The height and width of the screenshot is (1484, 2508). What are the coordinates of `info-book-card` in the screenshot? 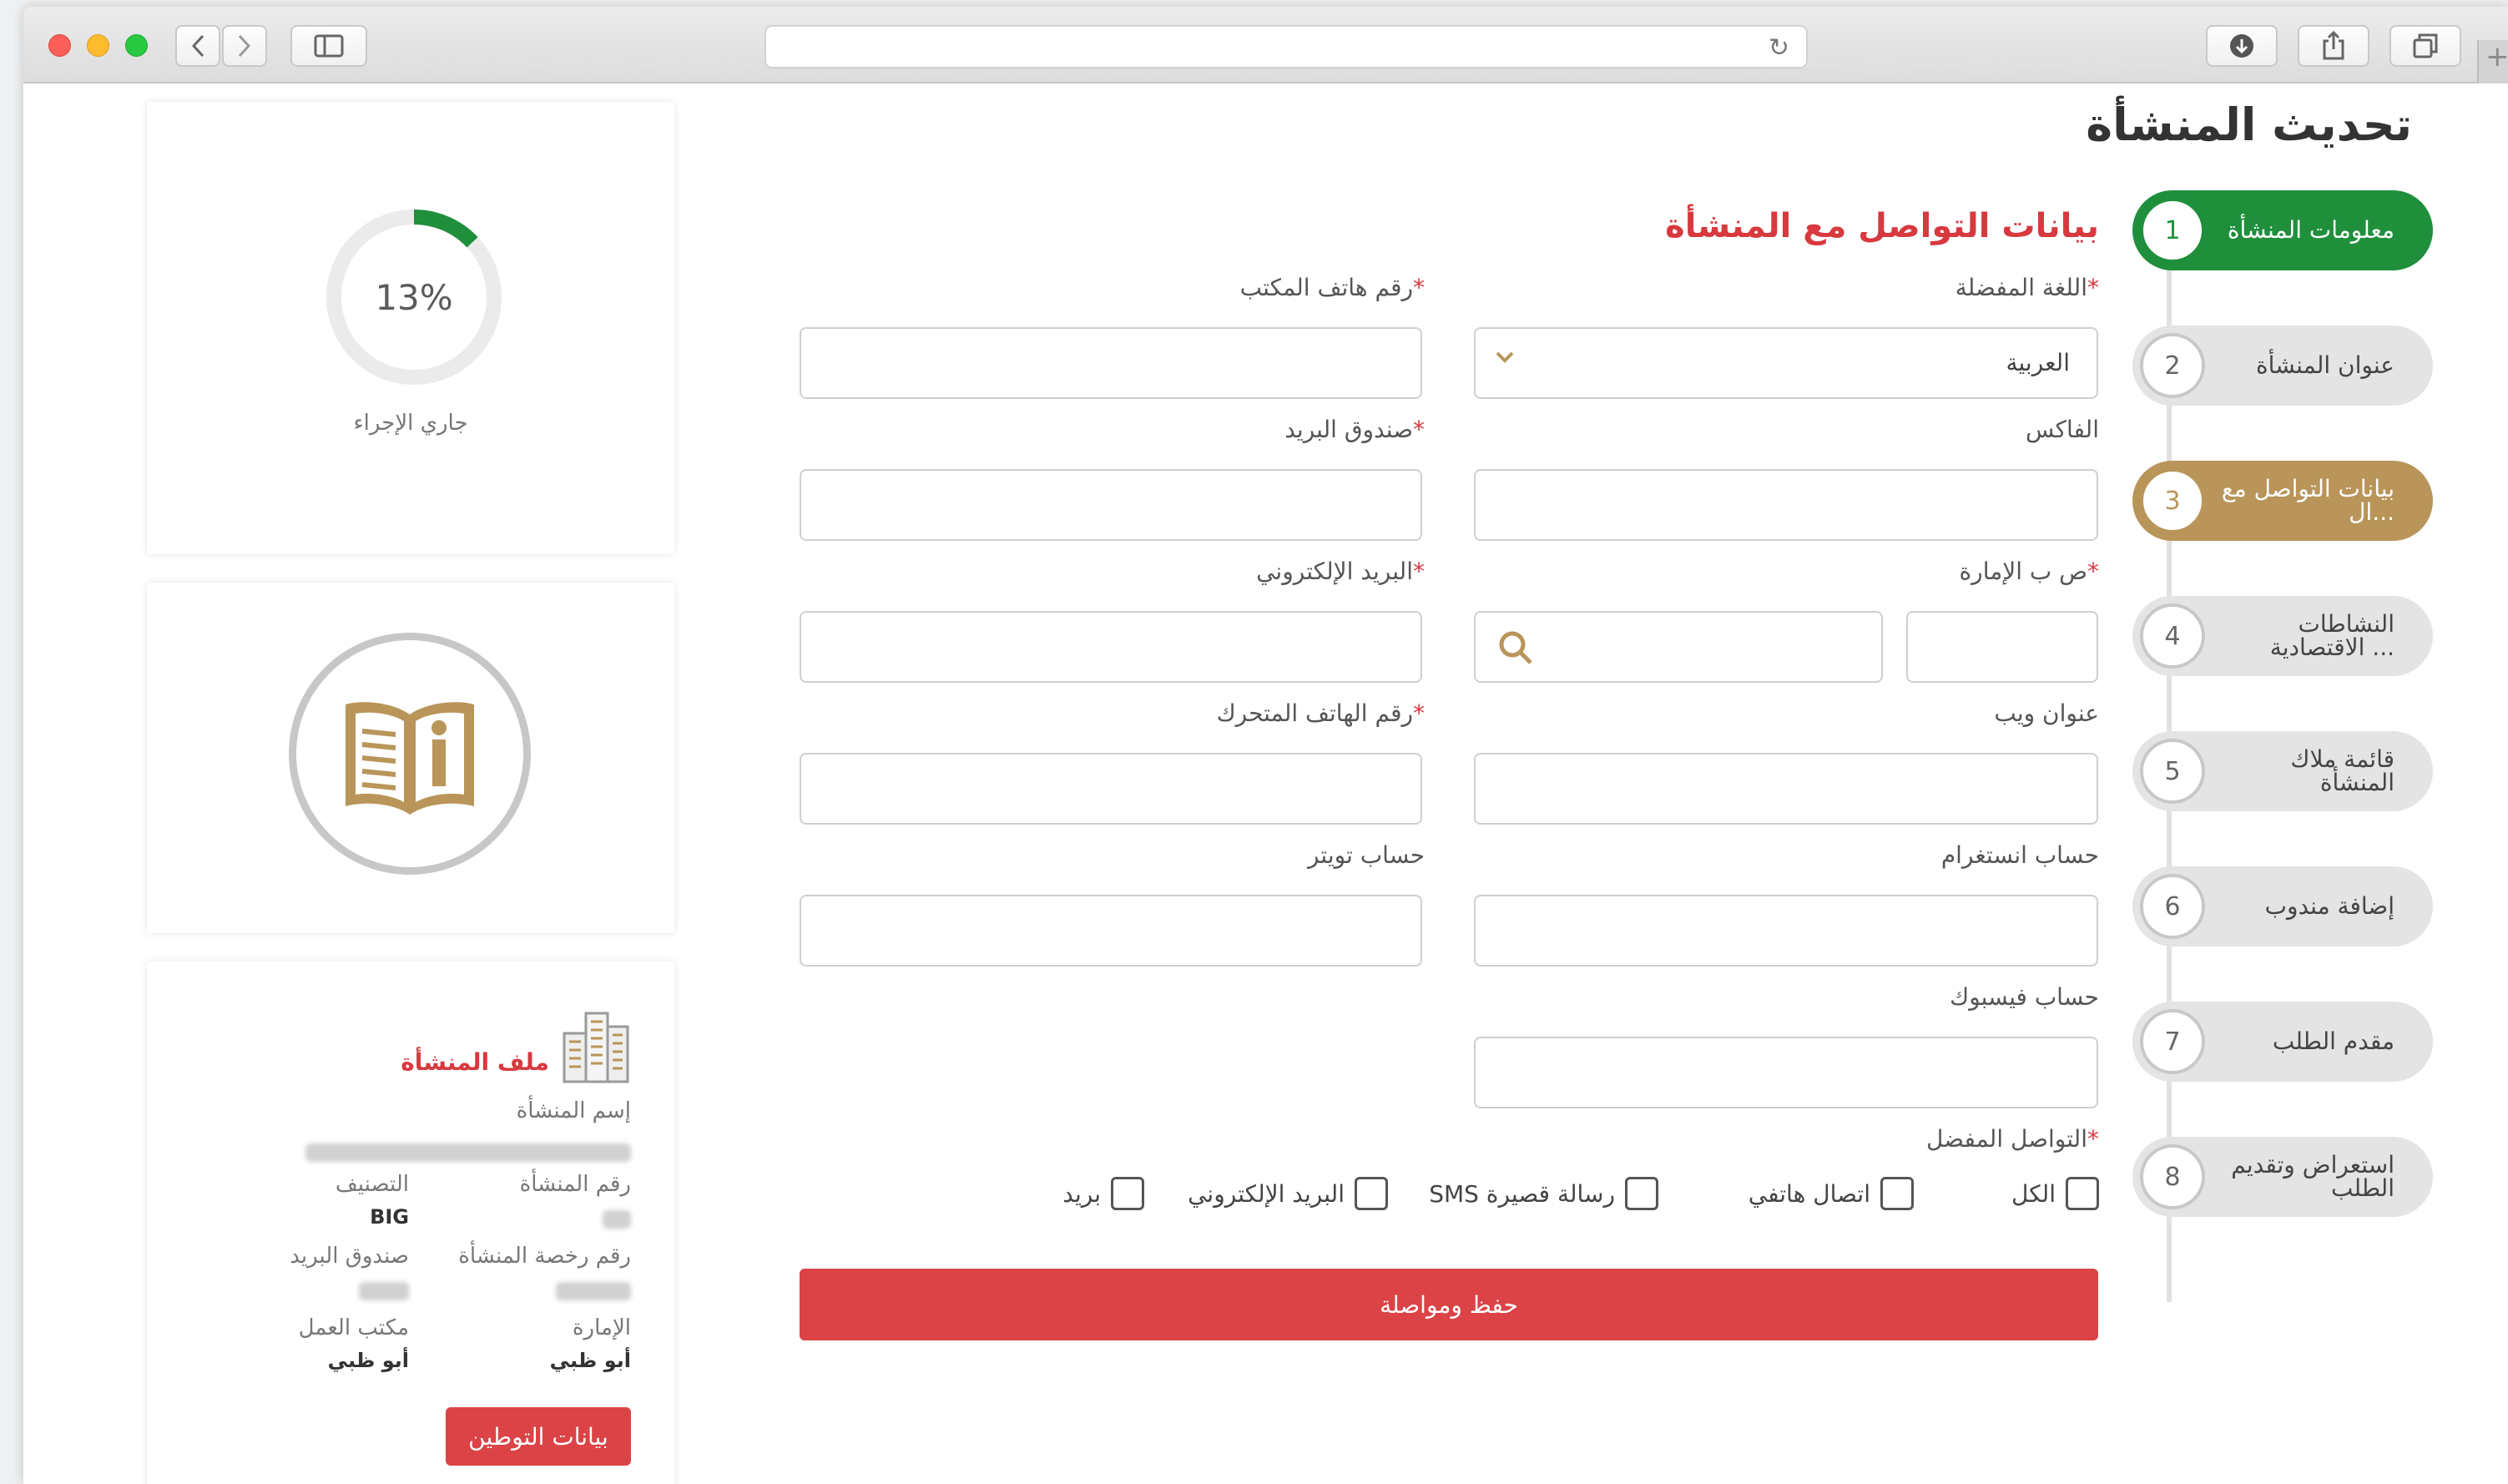 It's located at (410, 758).